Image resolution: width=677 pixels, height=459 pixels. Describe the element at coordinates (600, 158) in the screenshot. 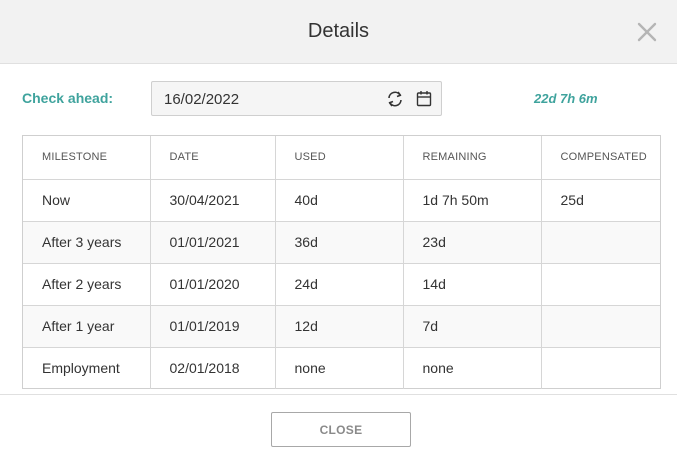

I see `column-header-compensated: COMPENSATED` at that location.